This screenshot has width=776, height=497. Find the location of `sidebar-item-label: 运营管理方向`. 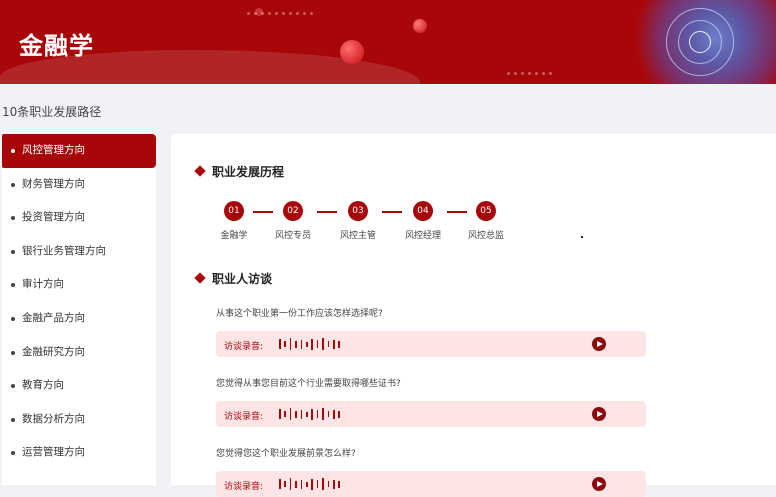

sidebar-item-label: 运营管理方向 is located at coordinates (53, 452).